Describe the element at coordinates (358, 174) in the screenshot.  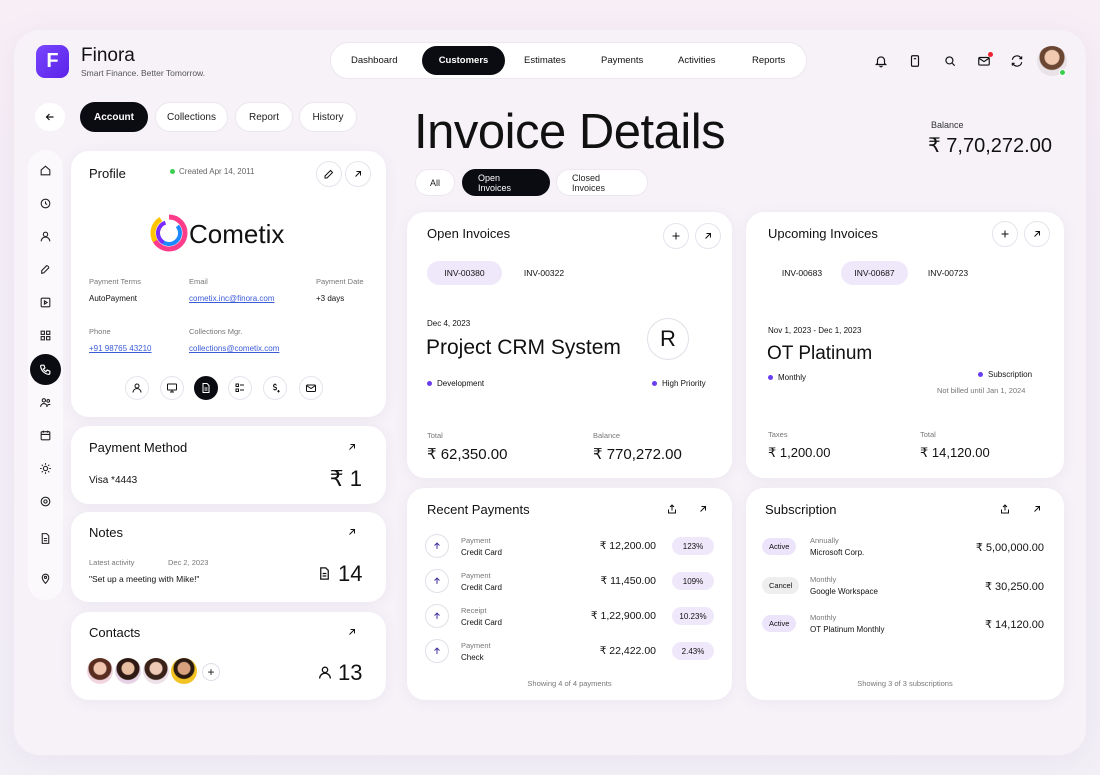
I see `expand-button` at that location.